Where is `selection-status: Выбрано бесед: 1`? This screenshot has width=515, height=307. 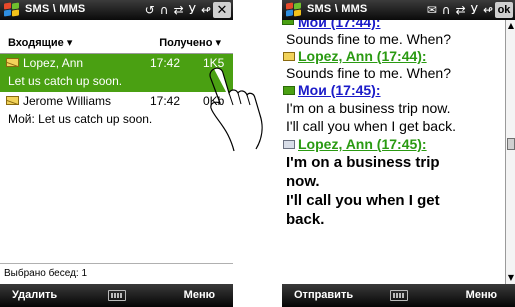 selection-status: Выбрано бесед: 1 is located at coordinates (46, 273).